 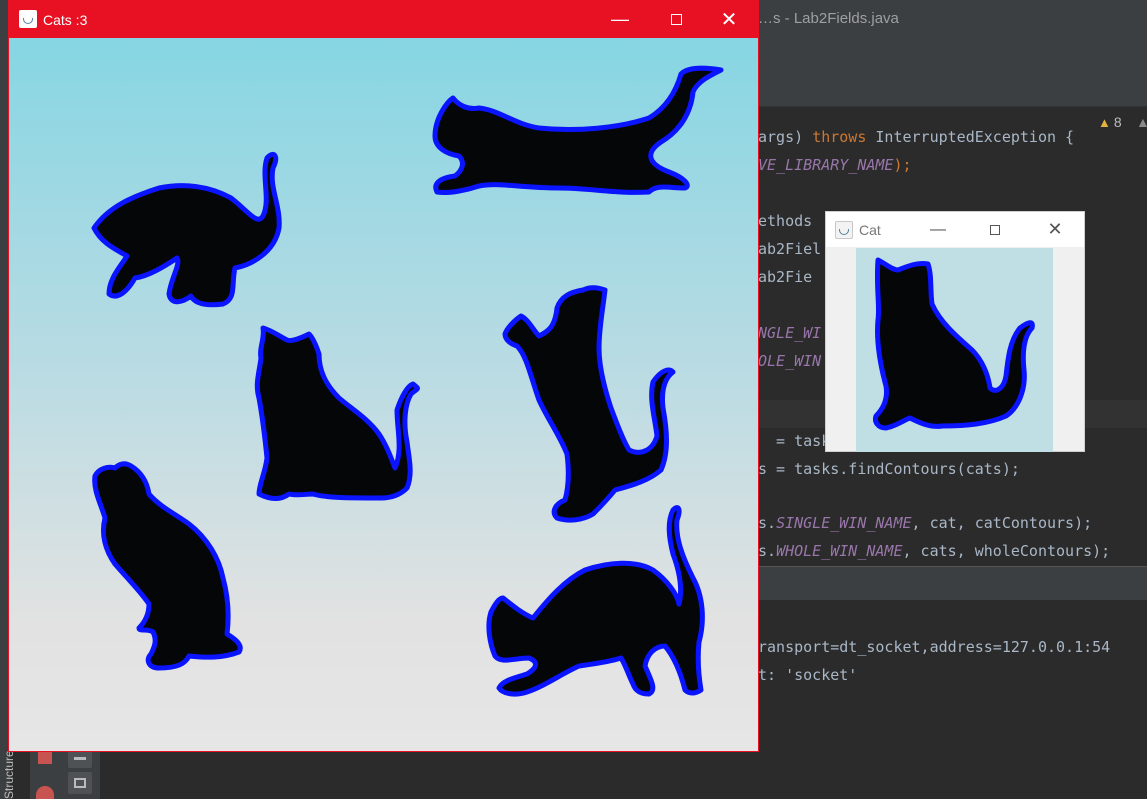 What do you see at coordinates (839, 551) in the screenshot?
I see `code-token: WHOLE_WIN_NAME` at bounding box center [839, 551].